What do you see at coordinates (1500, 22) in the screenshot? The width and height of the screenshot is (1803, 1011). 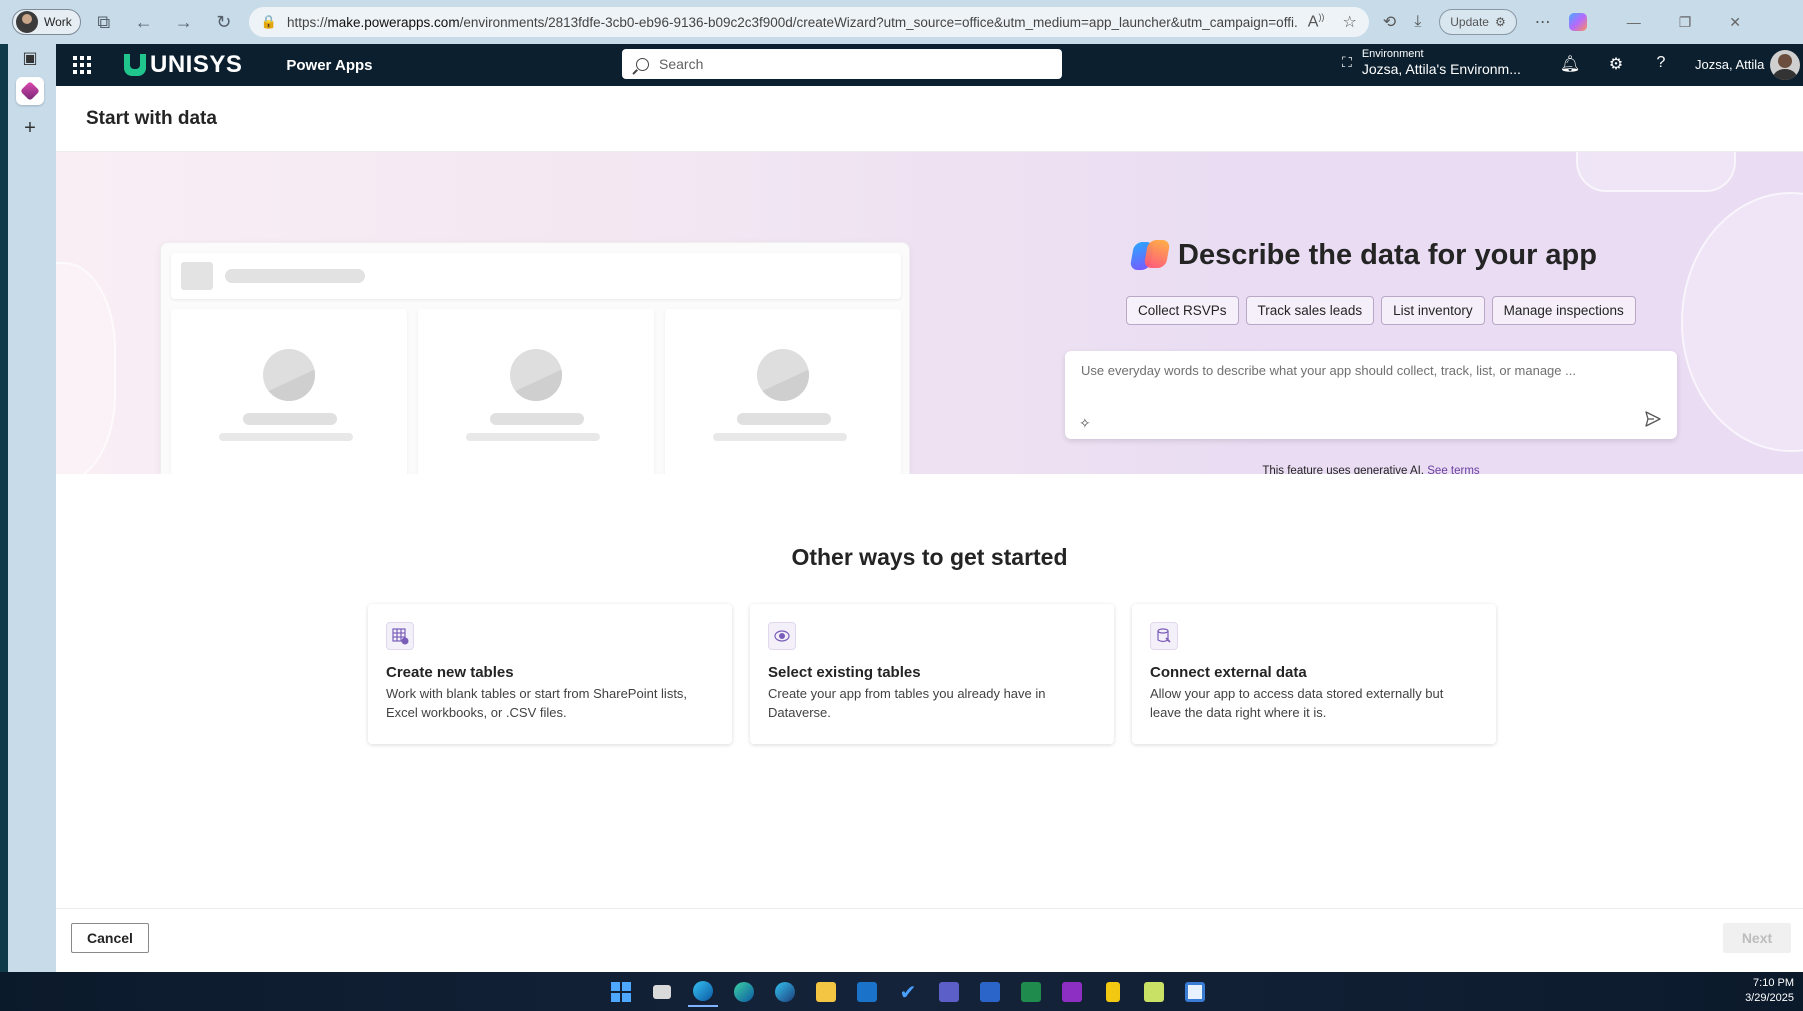 I see `update-icon: ⚙` at bounding box center [1500, 22].